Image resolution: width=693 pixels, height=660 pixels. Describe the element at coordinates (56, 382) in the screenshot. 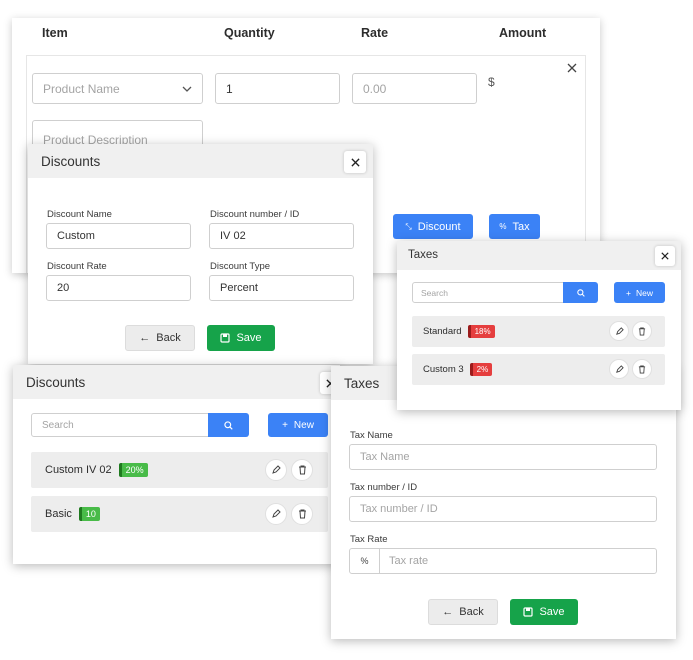

I see `discounts-list-title: Discounts` at that location.